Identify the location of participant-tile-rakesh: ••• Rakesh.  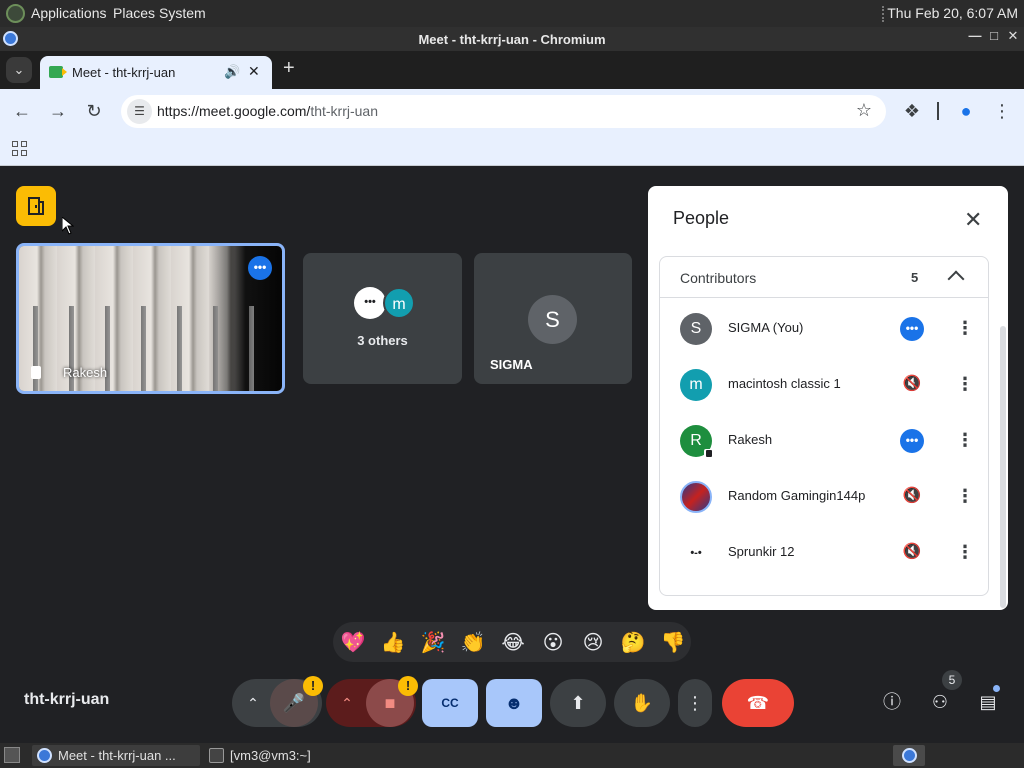
(150, 318).